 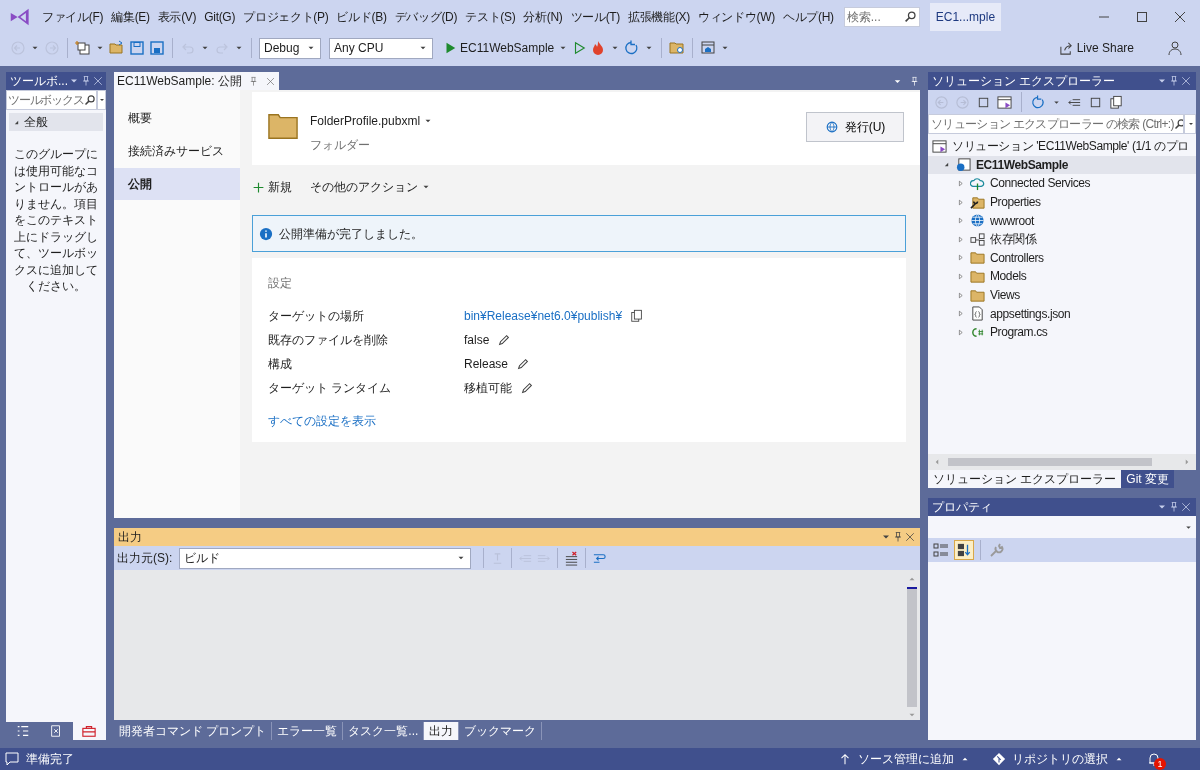 I want to click on notification-badge: 1, so click(x=1160, y=764).